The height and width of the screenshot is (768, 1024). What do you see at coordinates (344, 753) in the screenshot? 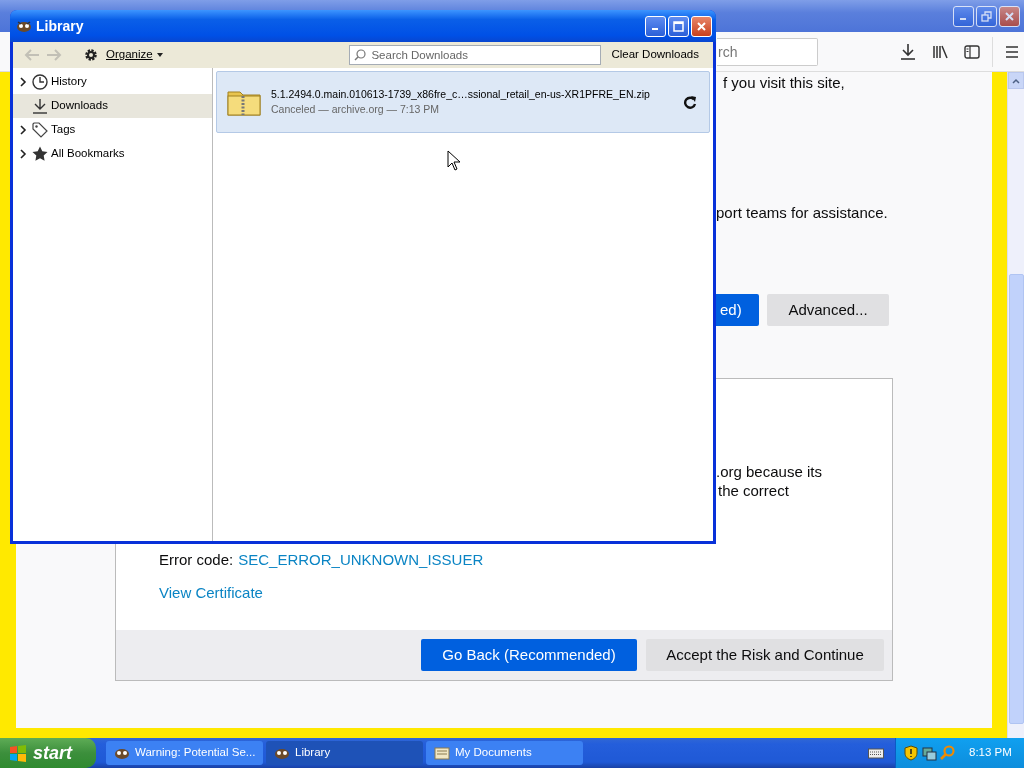
I see `taskbar-button: Library` at bounding box center [344, 753].